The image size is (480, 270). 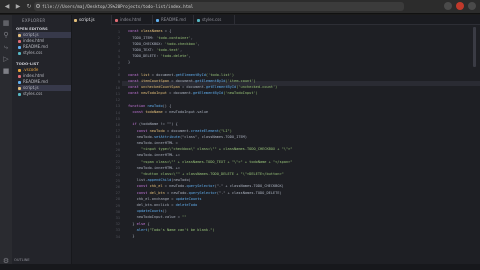 I want to click on menu-icon, so click(x=472, y=6).